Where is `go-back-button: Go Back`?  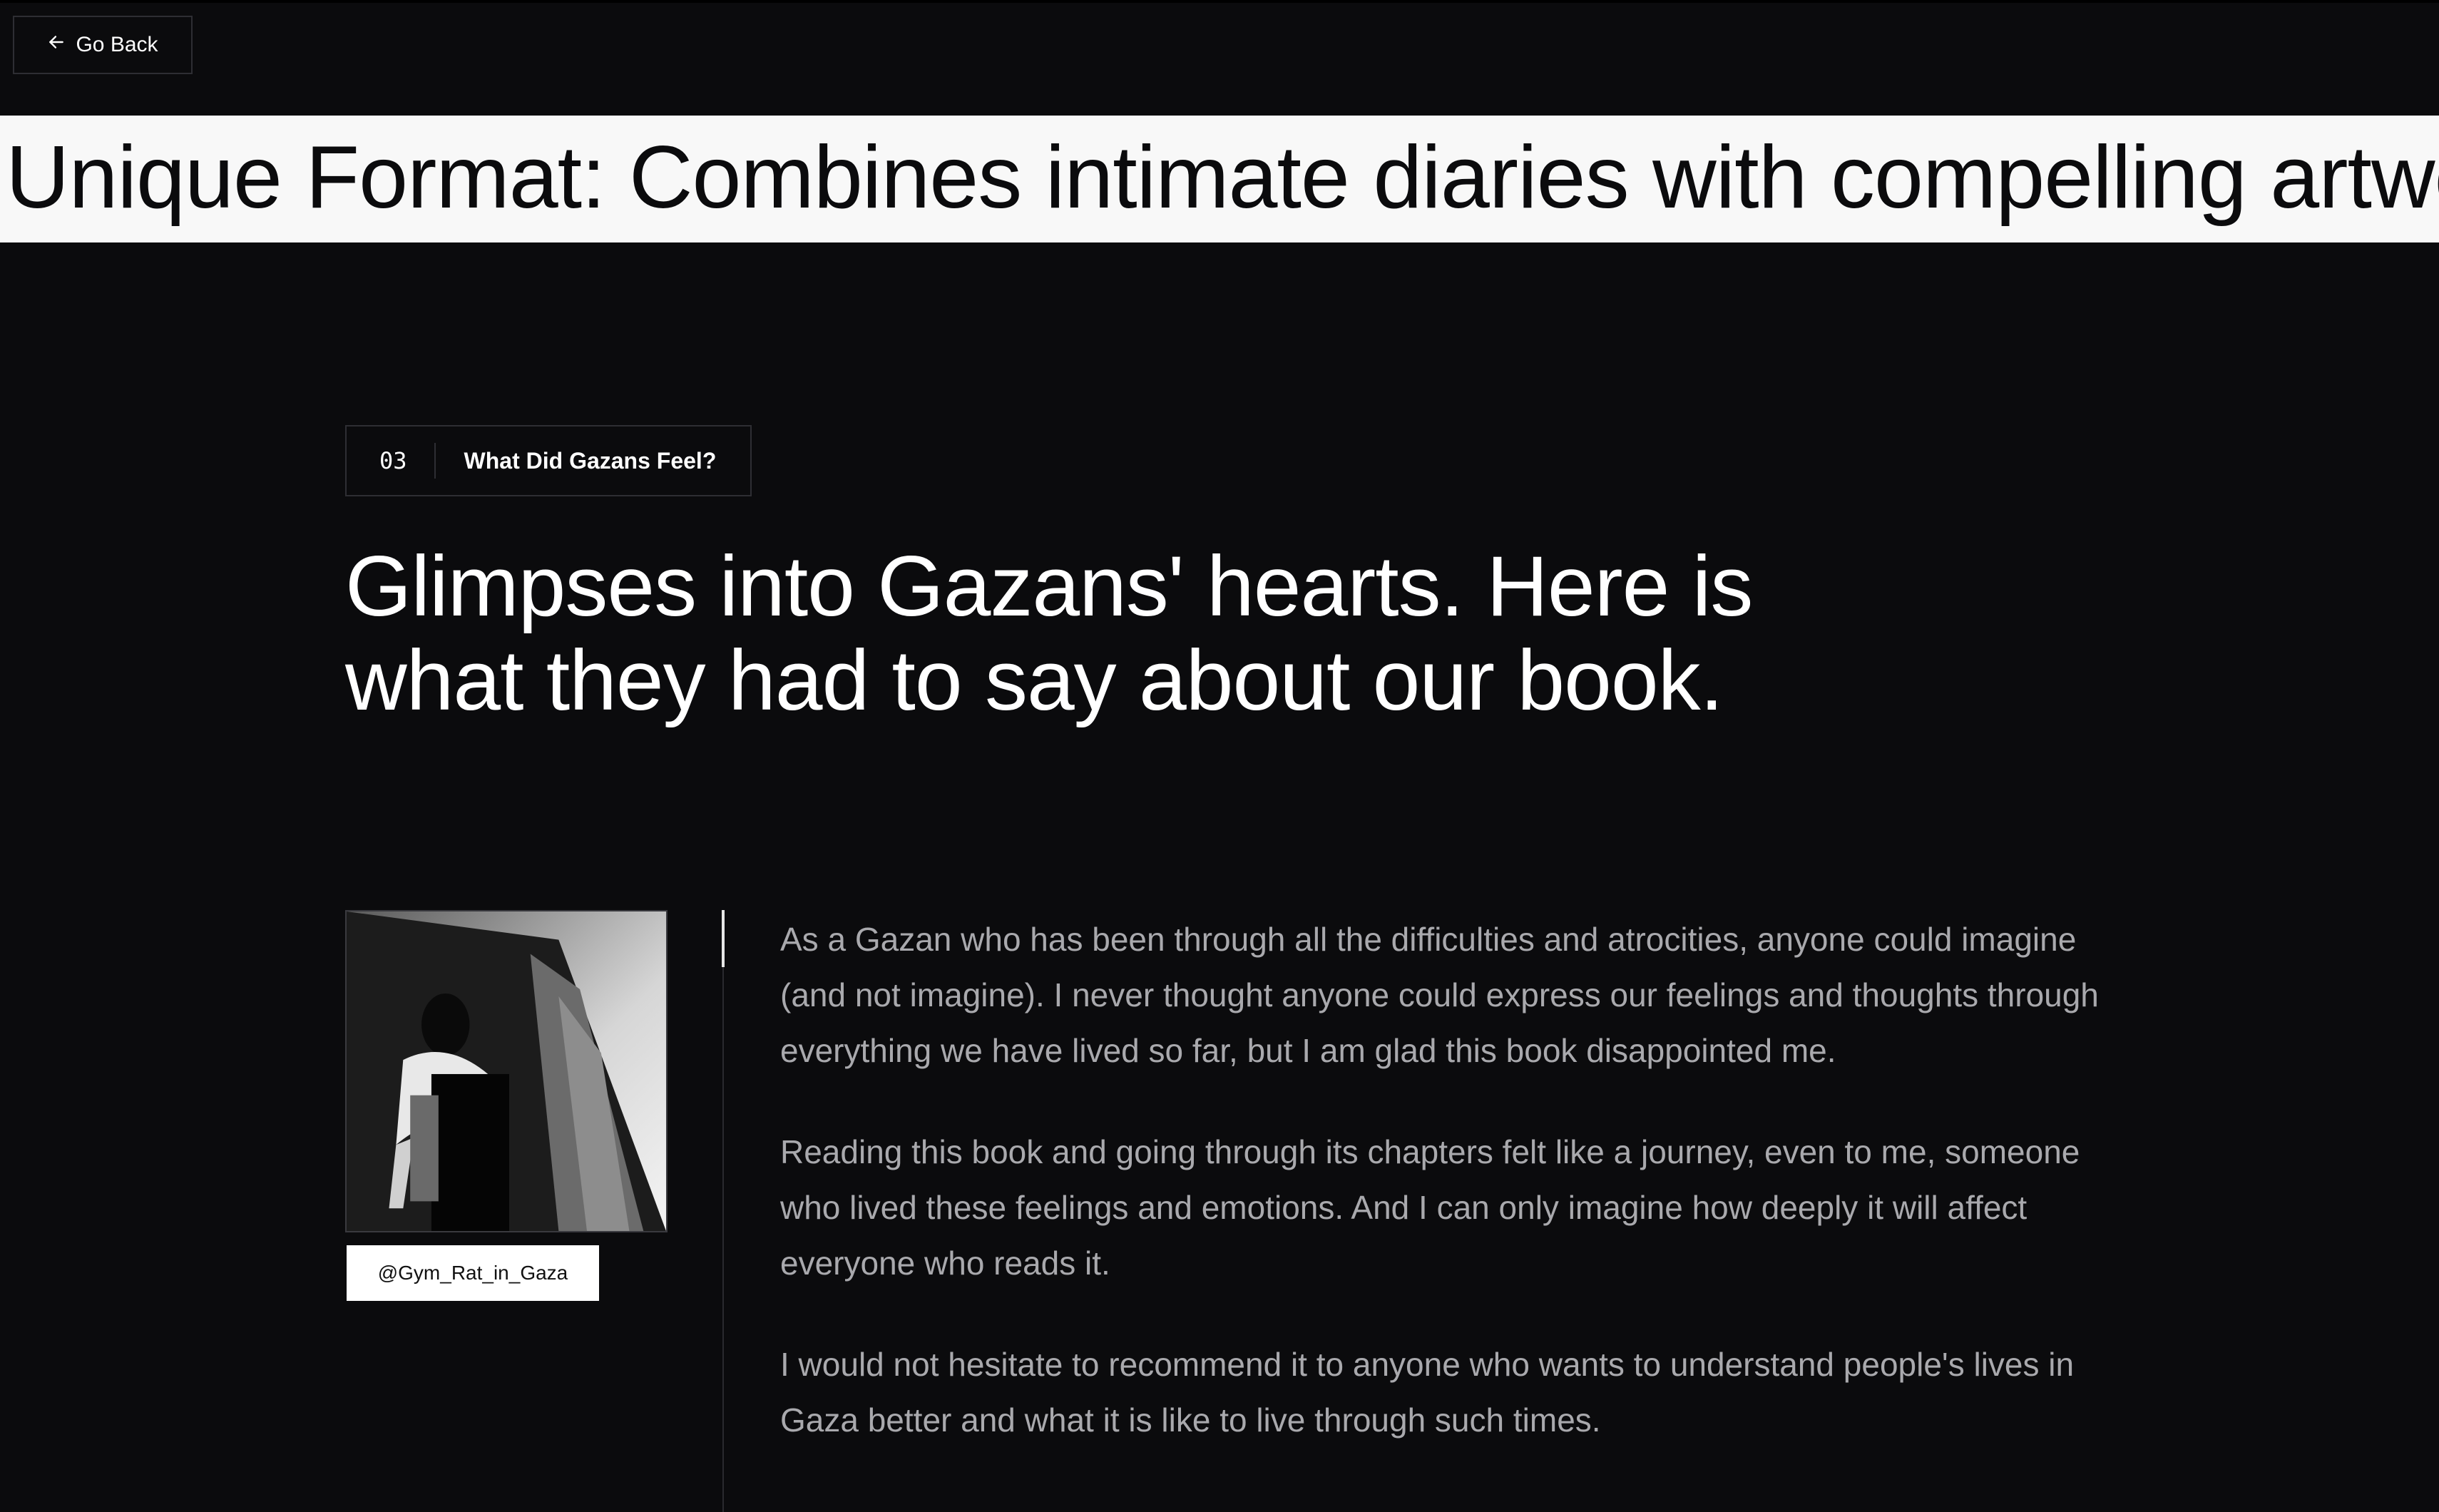 go-back-button: Go Back is located at coordinates (103, 45).